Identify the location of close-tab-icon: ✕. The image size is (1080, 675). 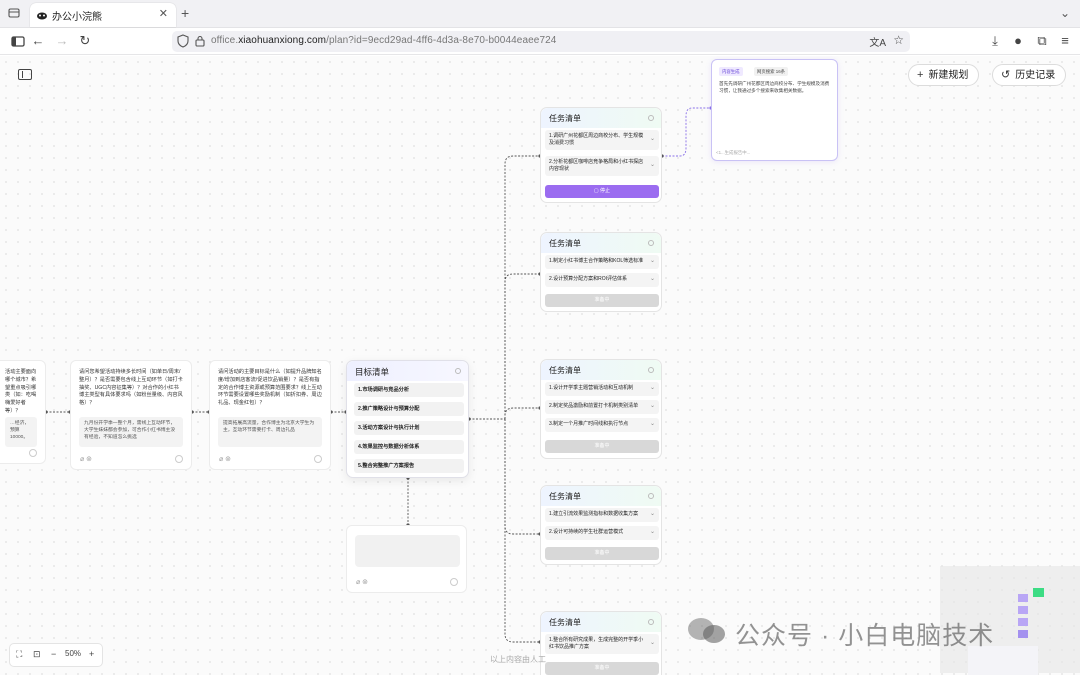
(163, 13).